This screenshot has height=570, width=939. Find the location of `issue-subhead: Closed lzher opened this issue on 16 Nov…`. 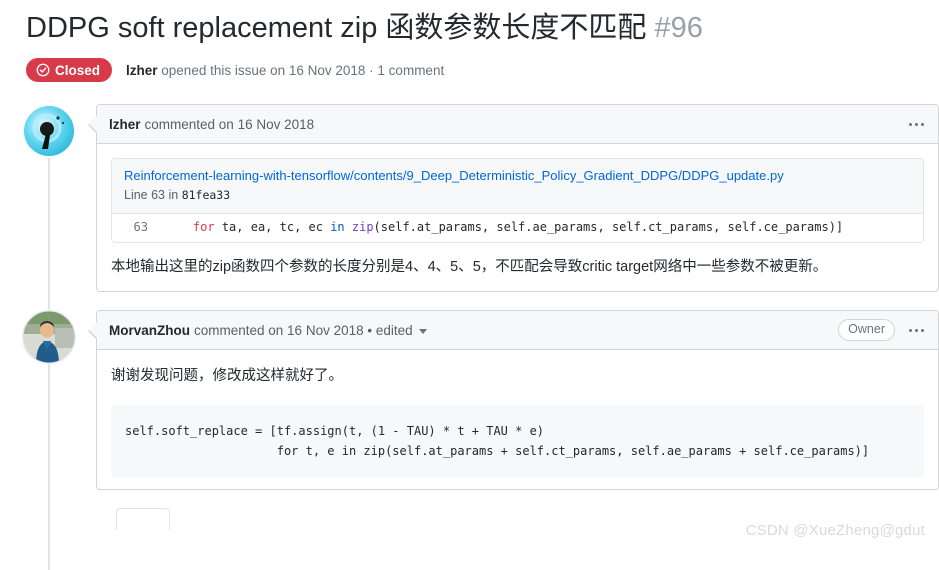

issue-subhead: Closed lzher opened this issue on 16 Nov… is located at coordinates (482, 70).